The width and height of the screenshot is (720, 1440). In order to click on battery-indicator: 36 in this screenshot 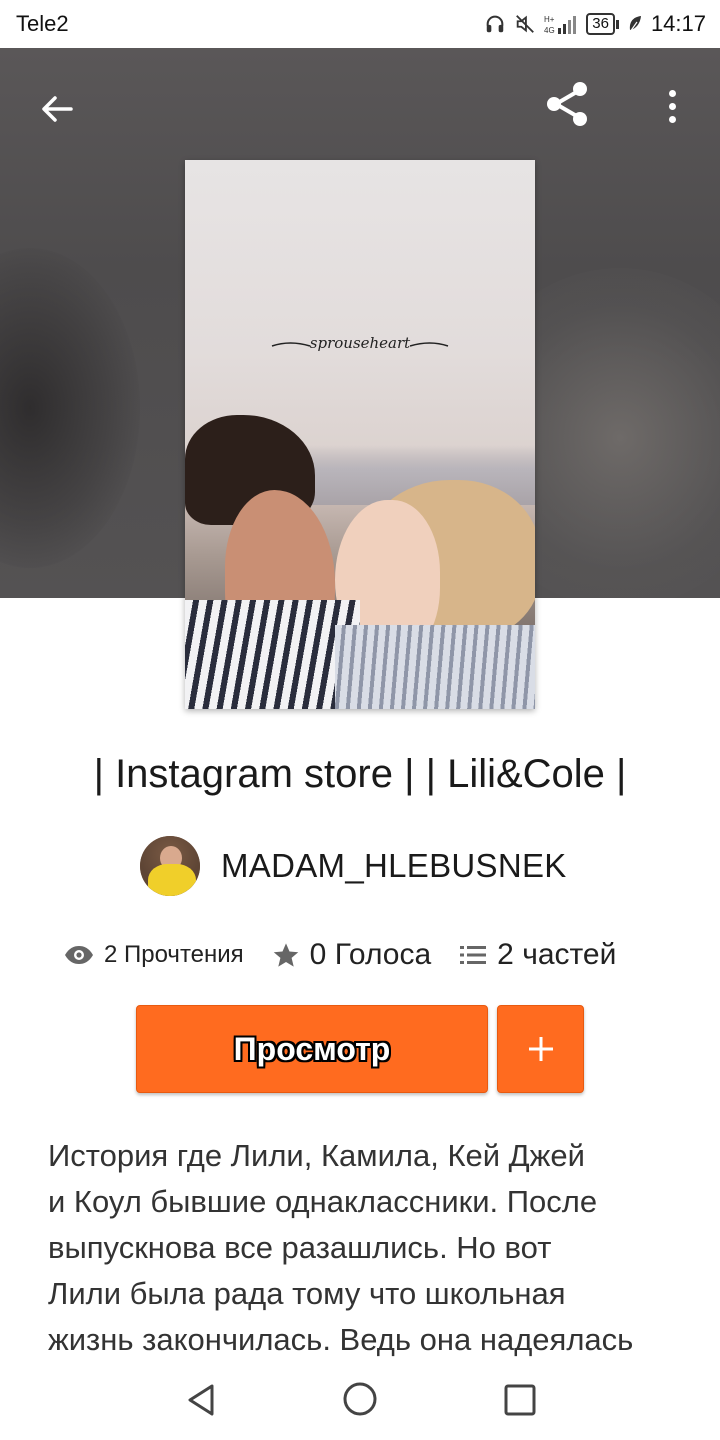, I will do `click(602, 24)`.